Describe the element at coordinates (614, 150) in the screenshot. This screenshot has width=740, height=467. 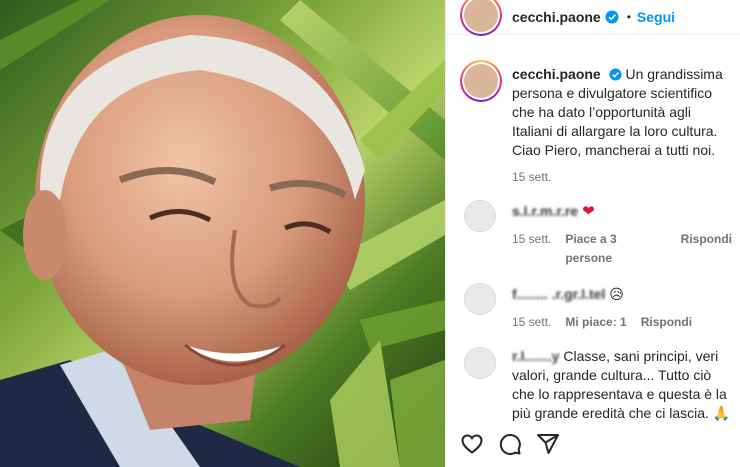
I see `caption-text-line2: Ciao Piero, mancherai a tutti noi.` at that location.